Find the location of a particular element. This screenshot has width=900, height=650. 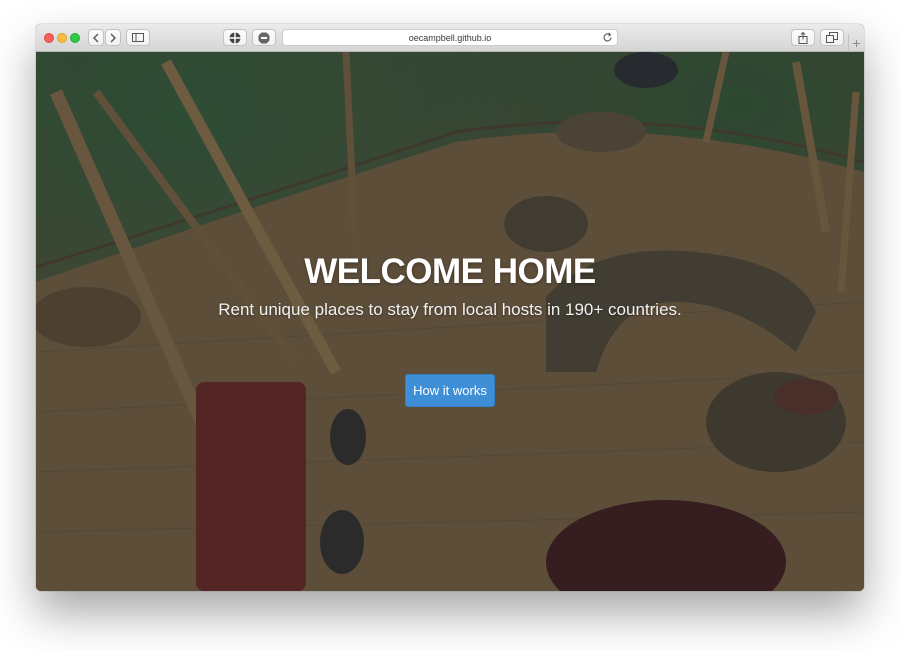

website-settings-button is located at coordinates (235, 37).